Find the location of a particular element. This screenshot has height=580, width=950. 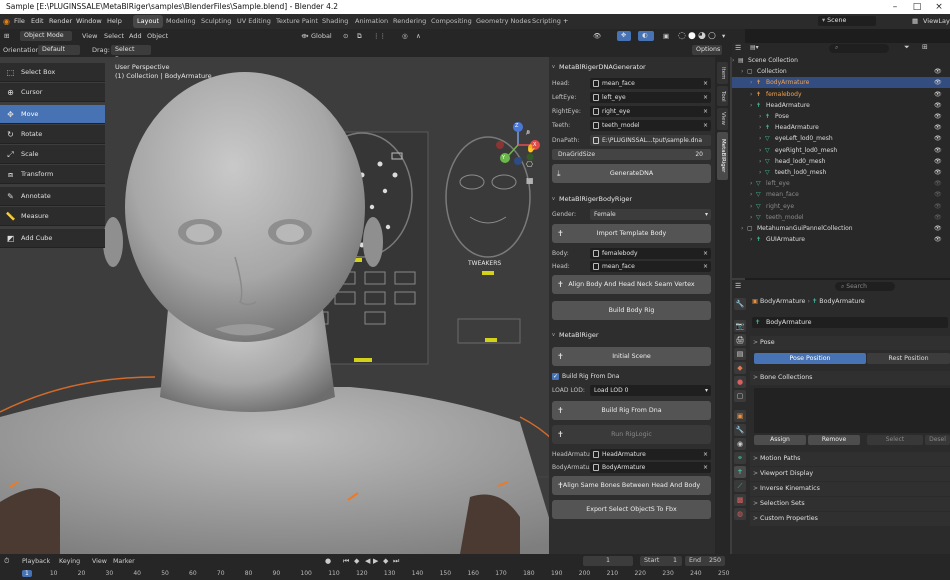

outliner-row: › ✝ HeadArmature 👁 is located at coordinates (841, 105).